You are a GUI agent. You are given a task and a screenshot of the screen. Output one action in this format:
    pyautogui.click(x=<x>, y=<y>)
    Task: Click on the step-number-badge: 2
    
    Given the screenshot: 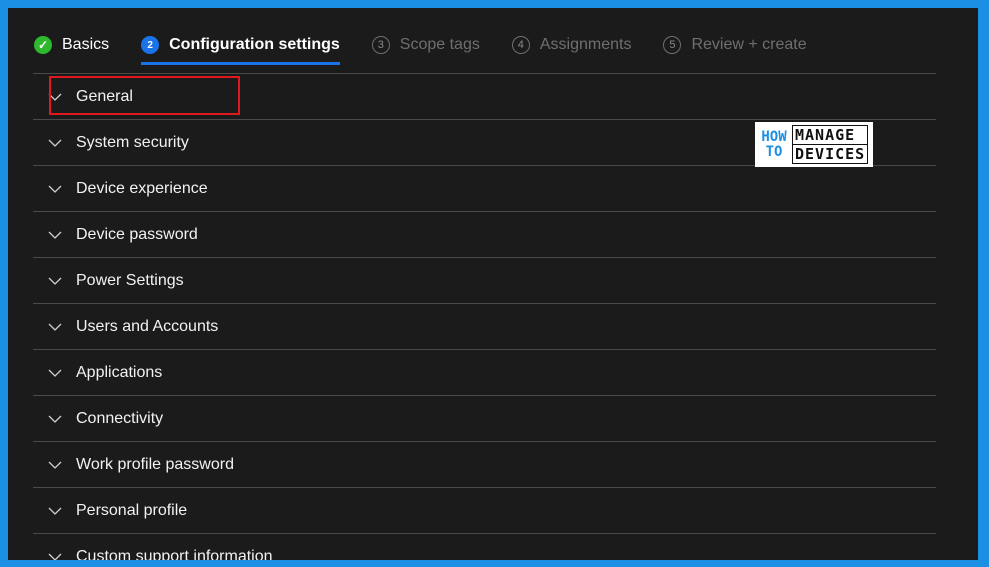 What is the action you would take?
    pyautogui.click(x=150, y=45)
    